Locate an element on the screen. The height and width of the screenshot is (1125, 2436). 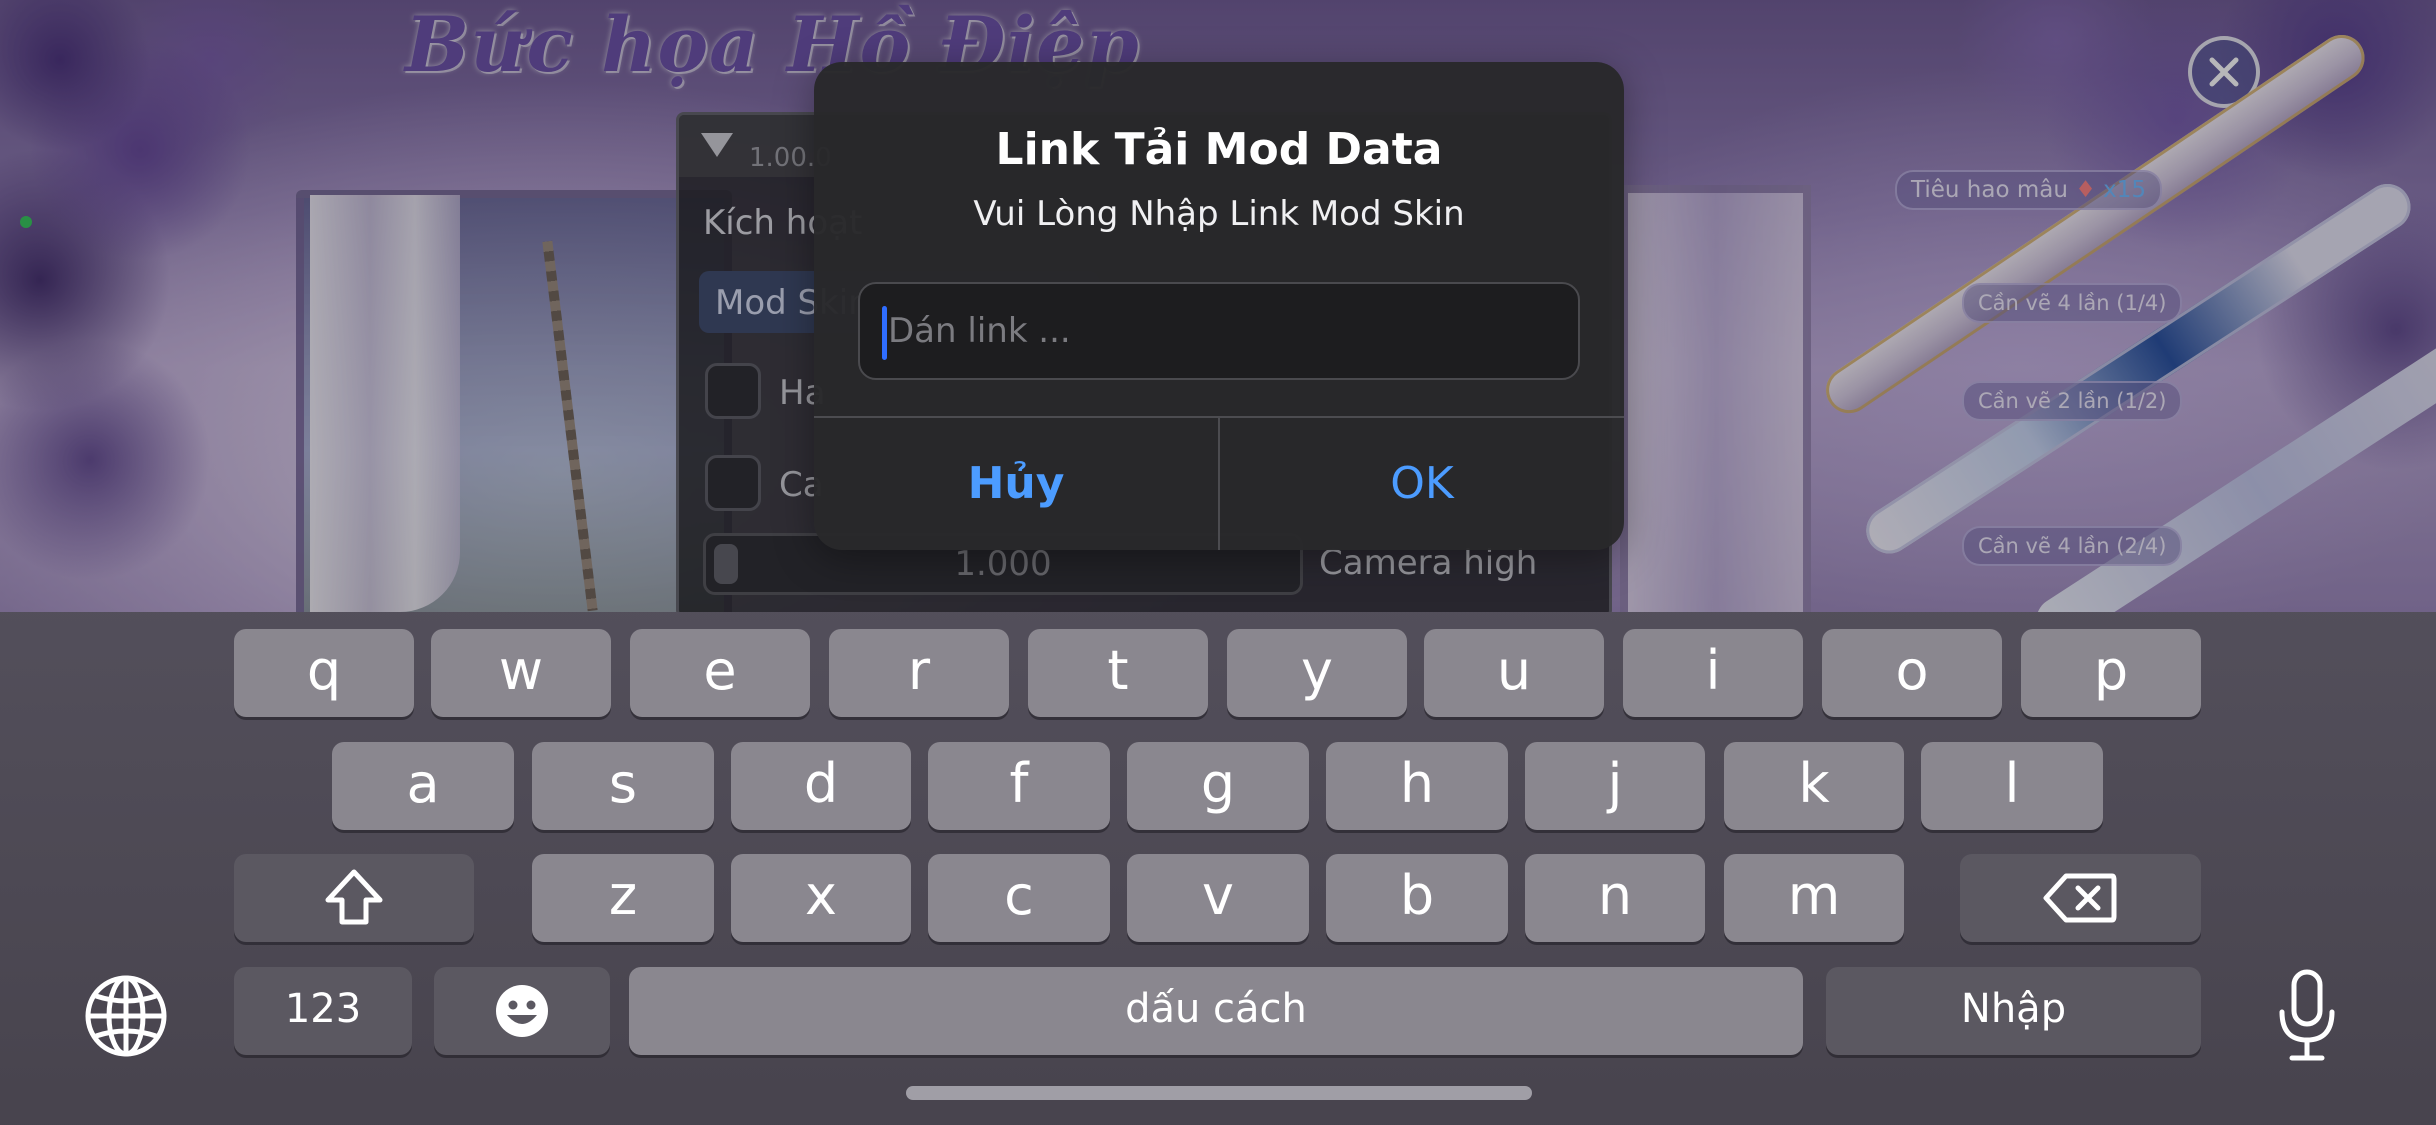
space-key: dấu cách is located at coordinates (1216, 1011).